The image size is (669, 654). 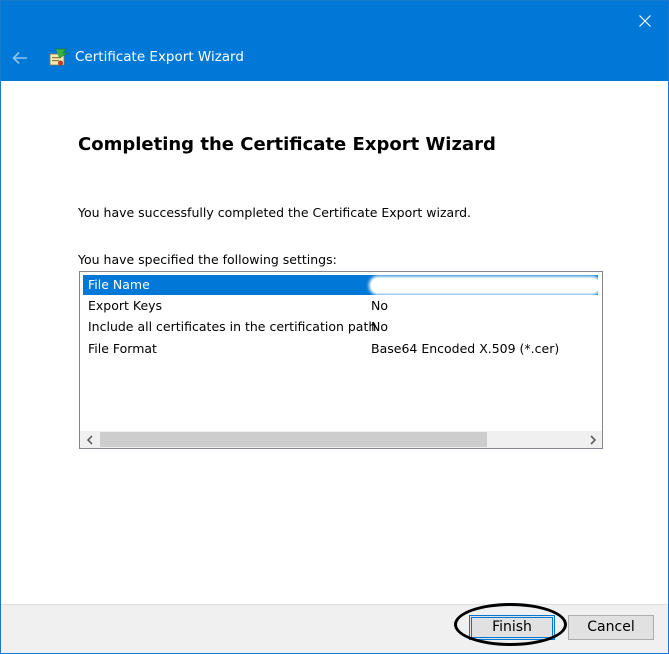 What do you see at coordinates (465, 348) in the screenshot?
I see `settings-value: Base64 Encoded X.509 (*.cer)` at bounding box center [465, 348].